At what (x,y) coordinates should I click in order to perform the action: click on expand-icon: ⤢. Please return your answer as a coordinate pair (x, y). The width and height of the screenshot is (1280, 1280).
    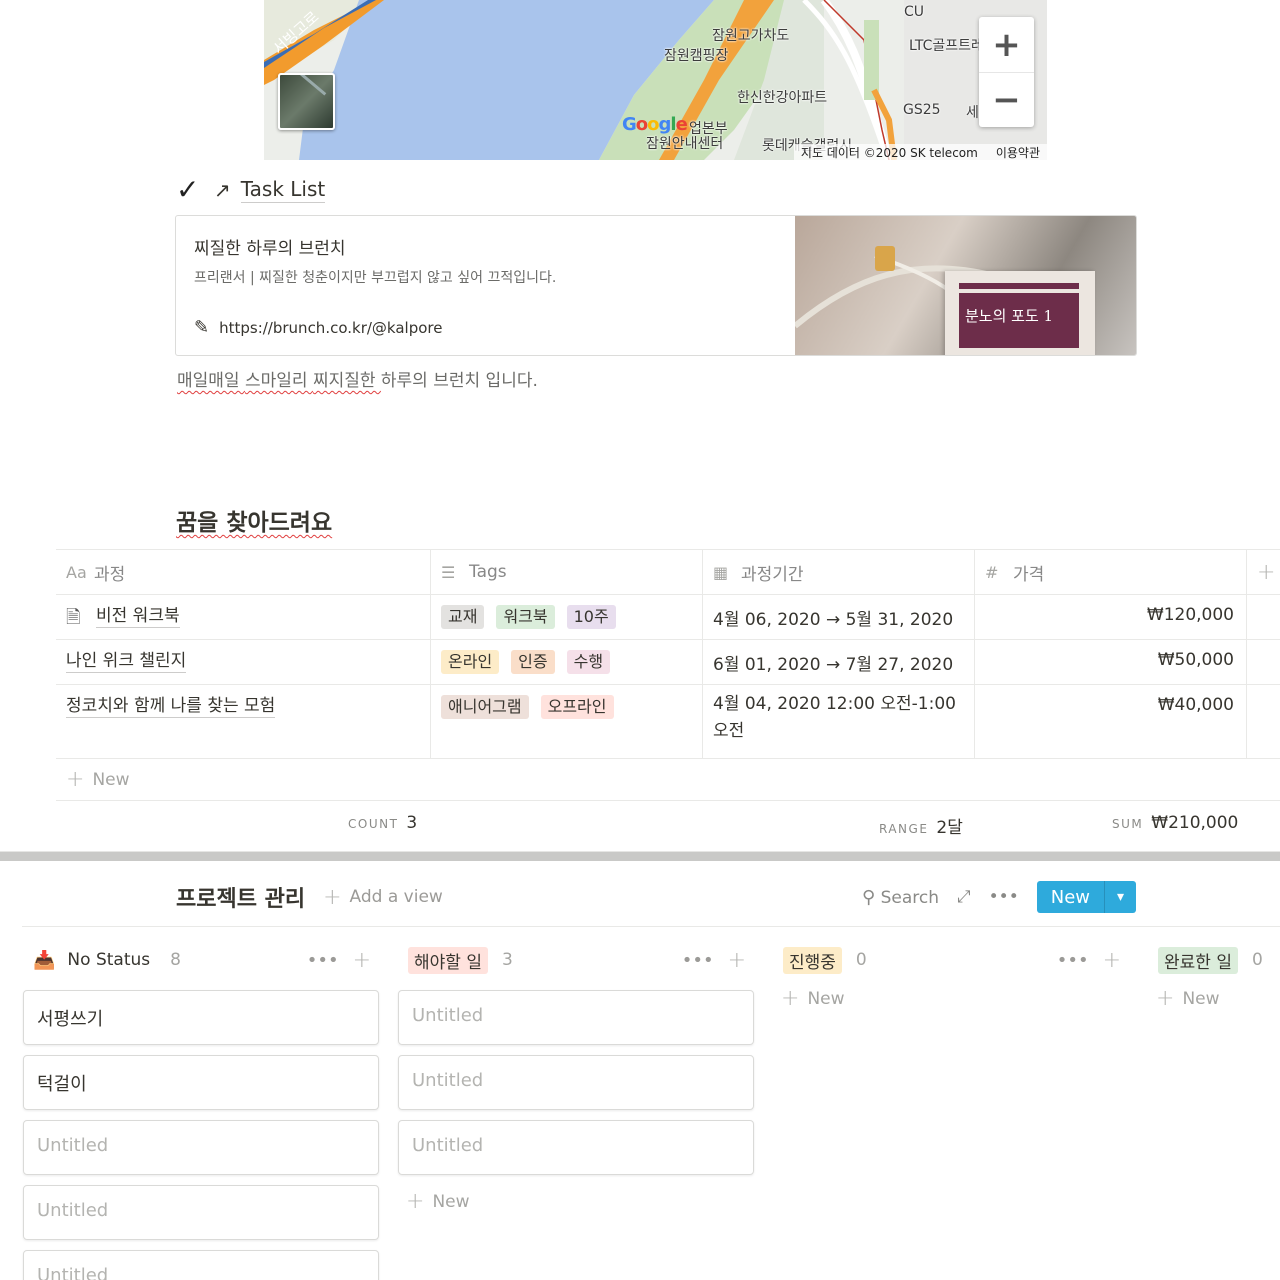
    Looking at the image, I should click on (964, 897).